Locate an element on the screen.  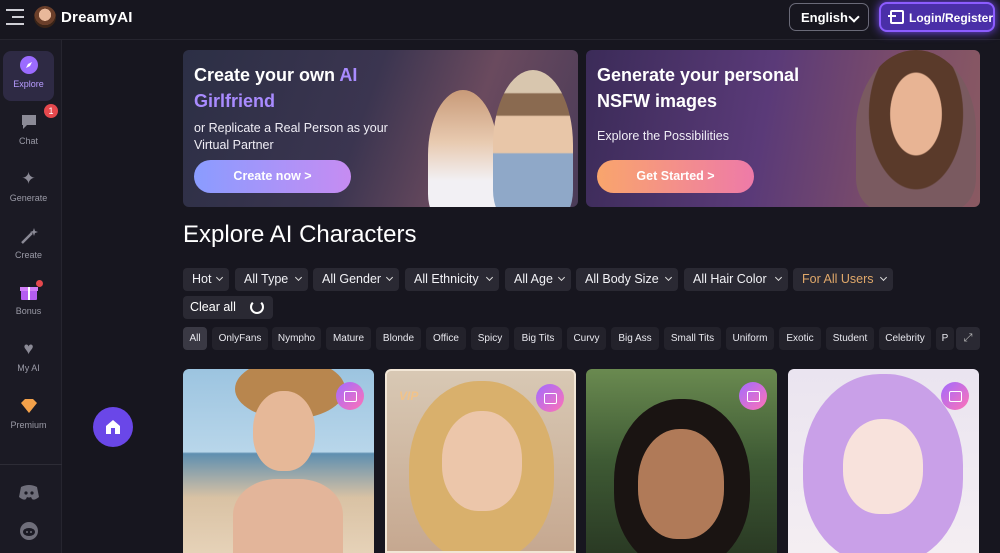
sidebar-item-label: My AI is located at coordinates (28, 368).